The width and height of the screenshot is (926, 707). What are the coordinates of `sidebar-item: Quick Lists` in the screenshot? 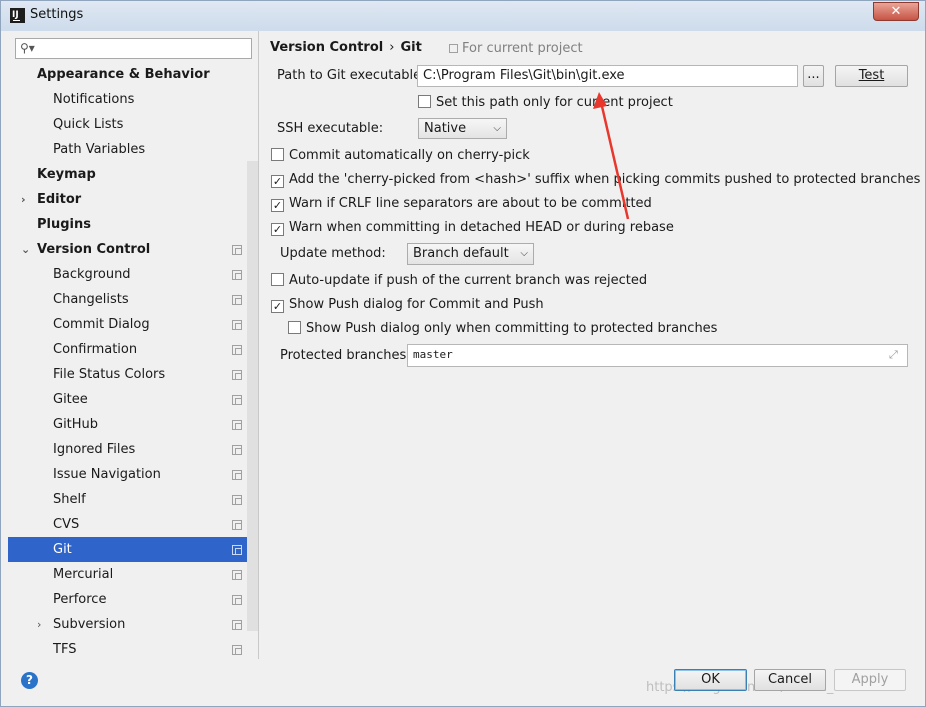 It's located at (133, 124).